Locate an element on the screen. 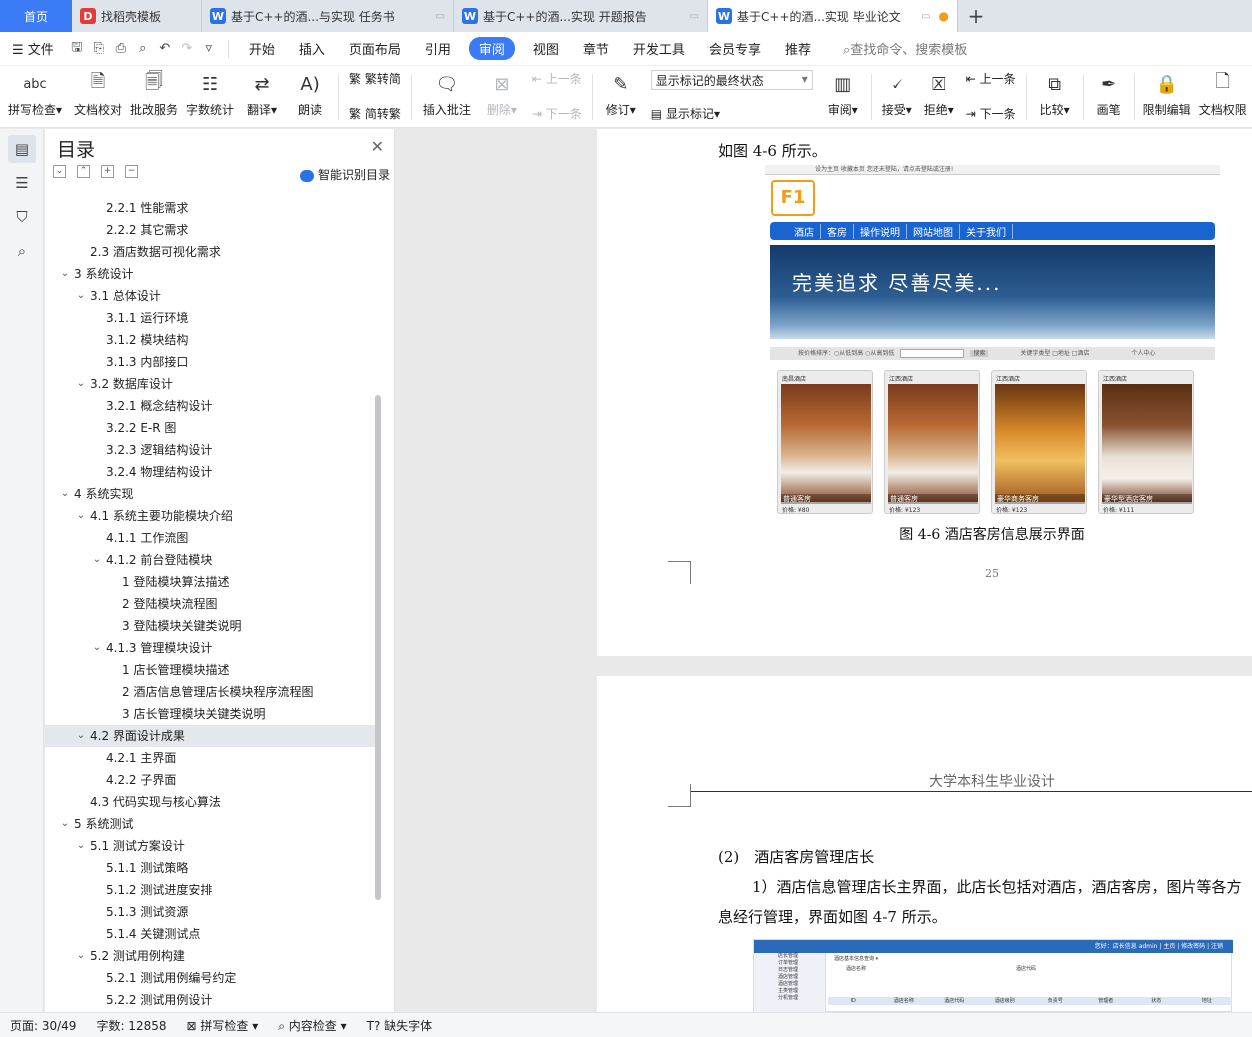  status-spell-check: ⊠ 拼写检查 ▾ is located at coordinates (223, 1025).